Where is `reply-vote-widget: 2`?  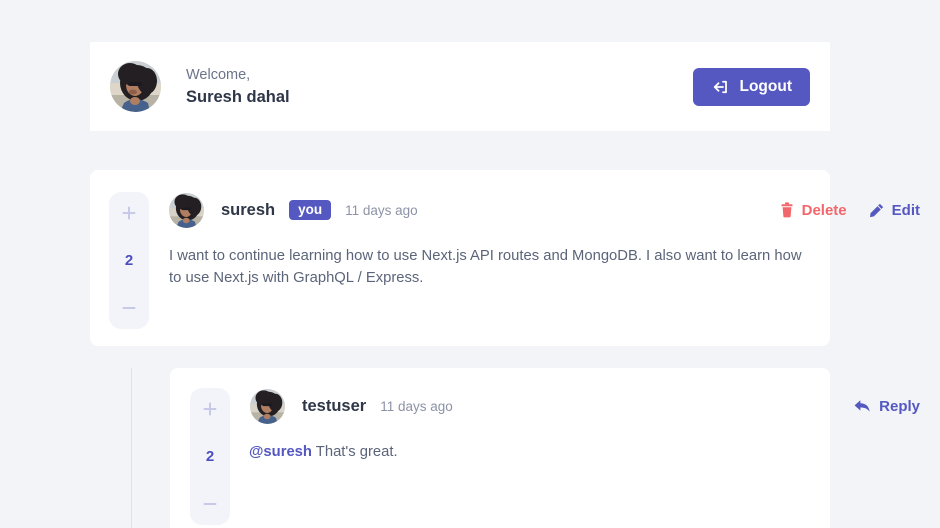
reply-vote-widget: 2 is located at coordinates (210, 456).